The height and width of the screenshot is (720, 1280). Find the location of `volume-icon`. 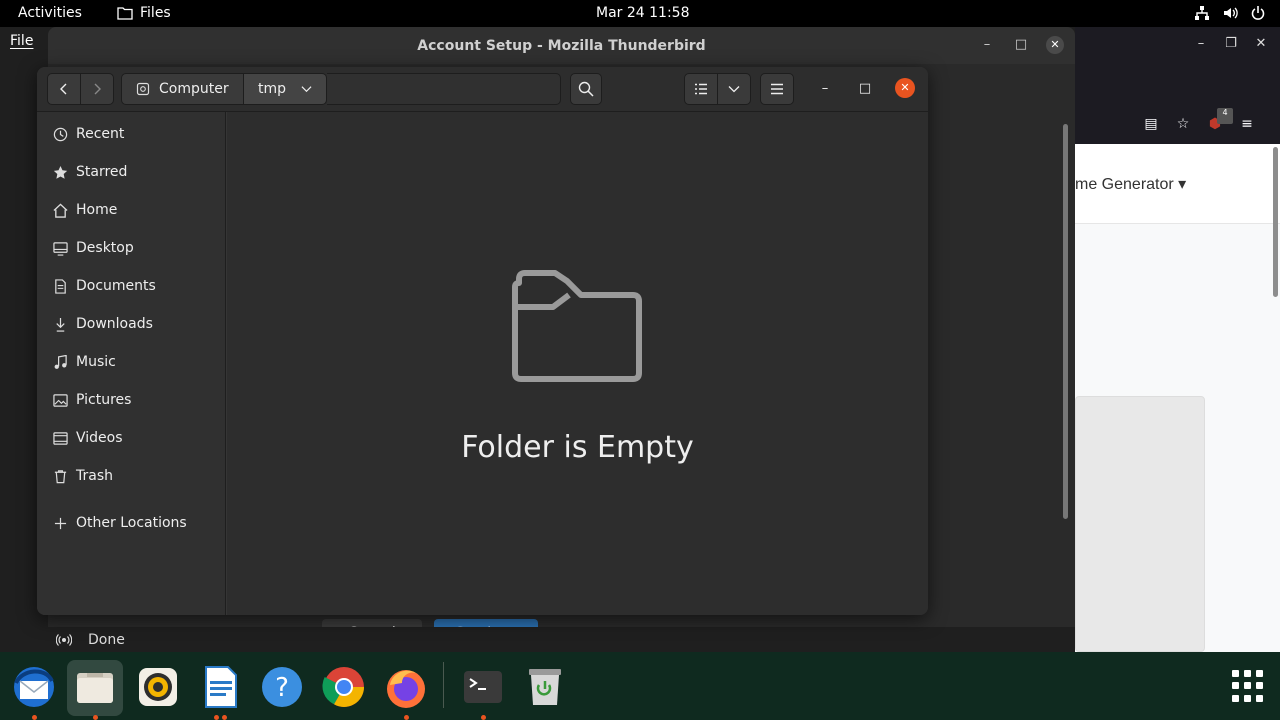

volume-icon is located at coordinates (1230, 13).